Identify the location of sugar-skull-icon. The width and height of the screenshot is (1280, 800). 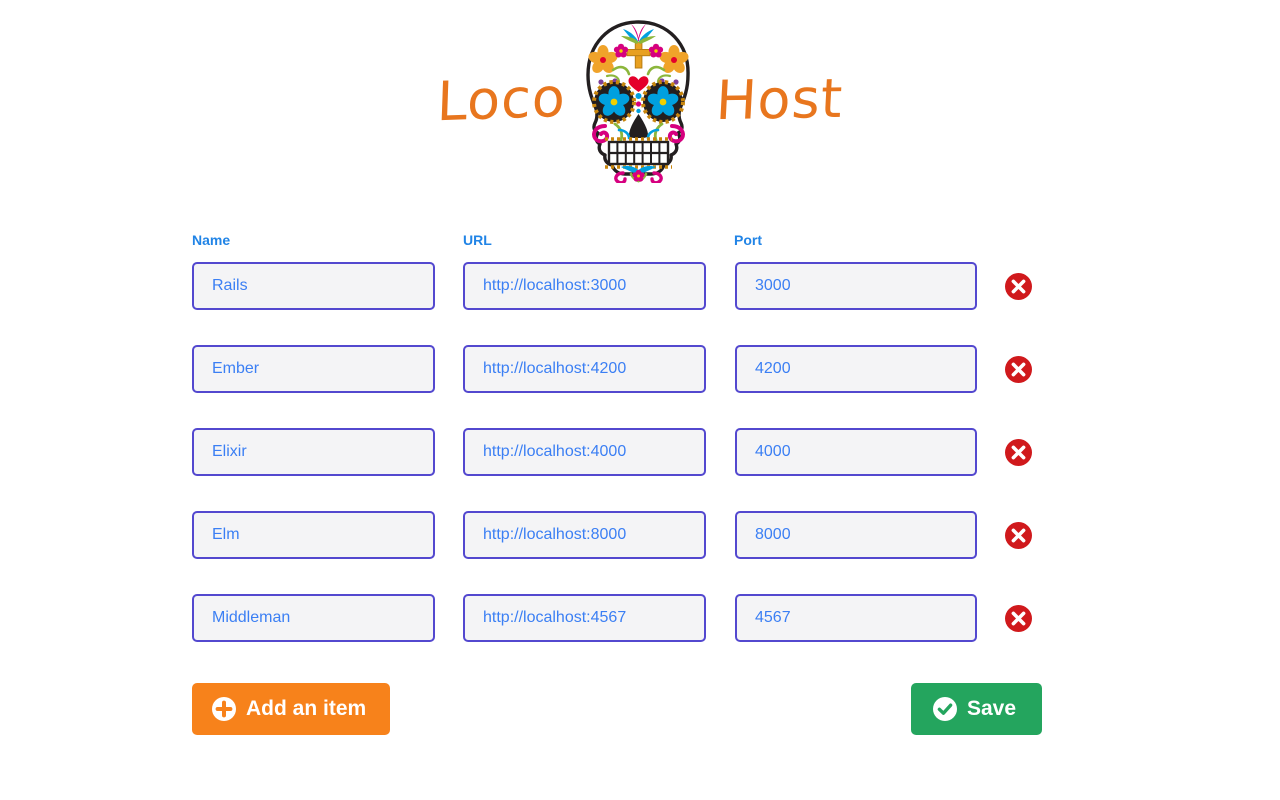
(638, 100).